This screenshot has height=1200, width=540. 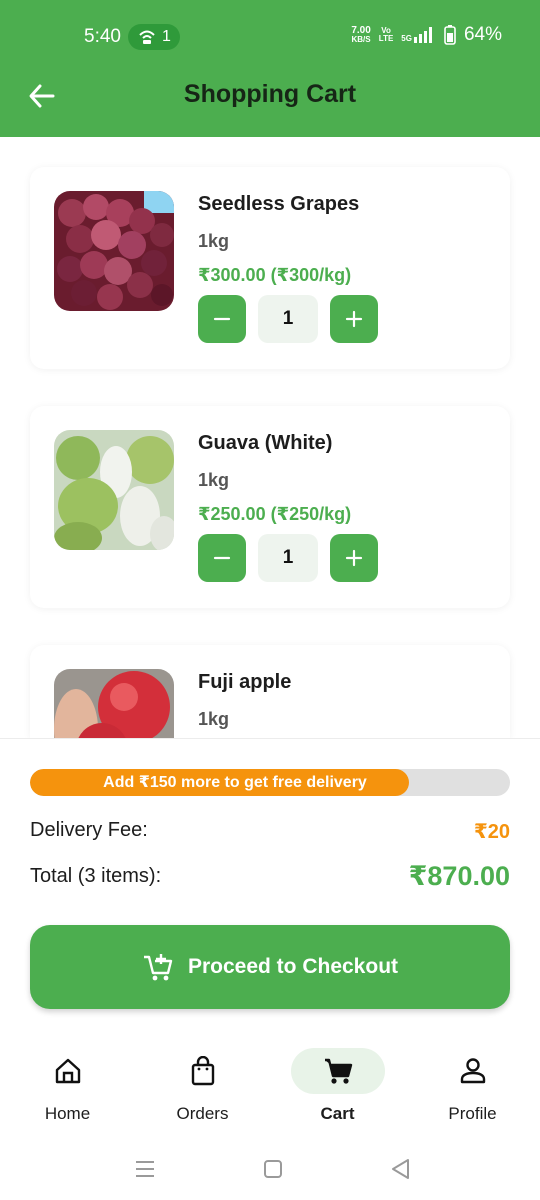 I want to click on product-image-grapes, so click(x=114, y=251).